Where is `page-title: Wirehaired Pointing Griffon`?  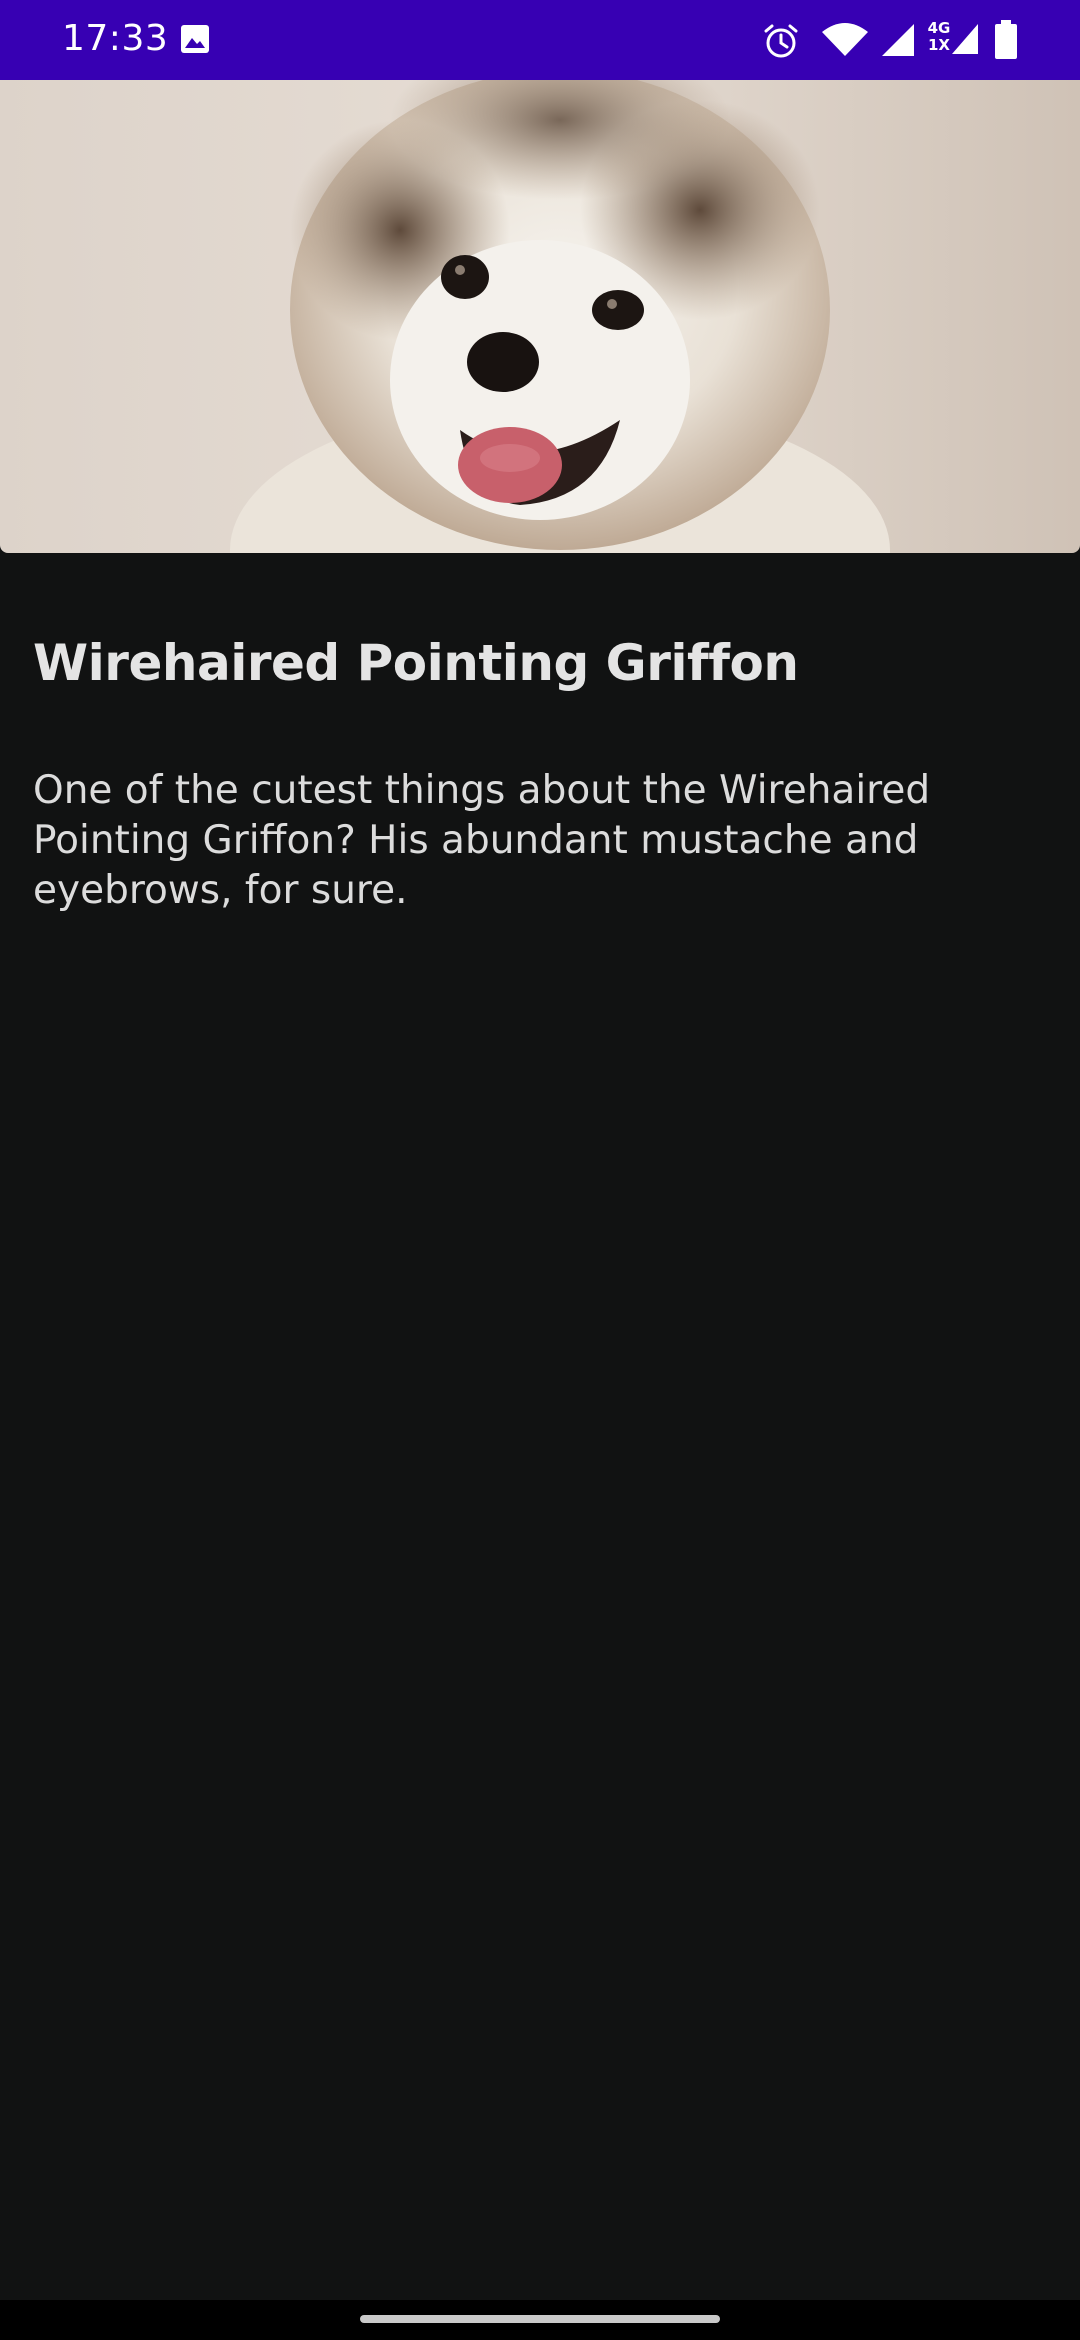
page-title: Wirehaired Pointing Griffon is located at coordinates (416, 663).